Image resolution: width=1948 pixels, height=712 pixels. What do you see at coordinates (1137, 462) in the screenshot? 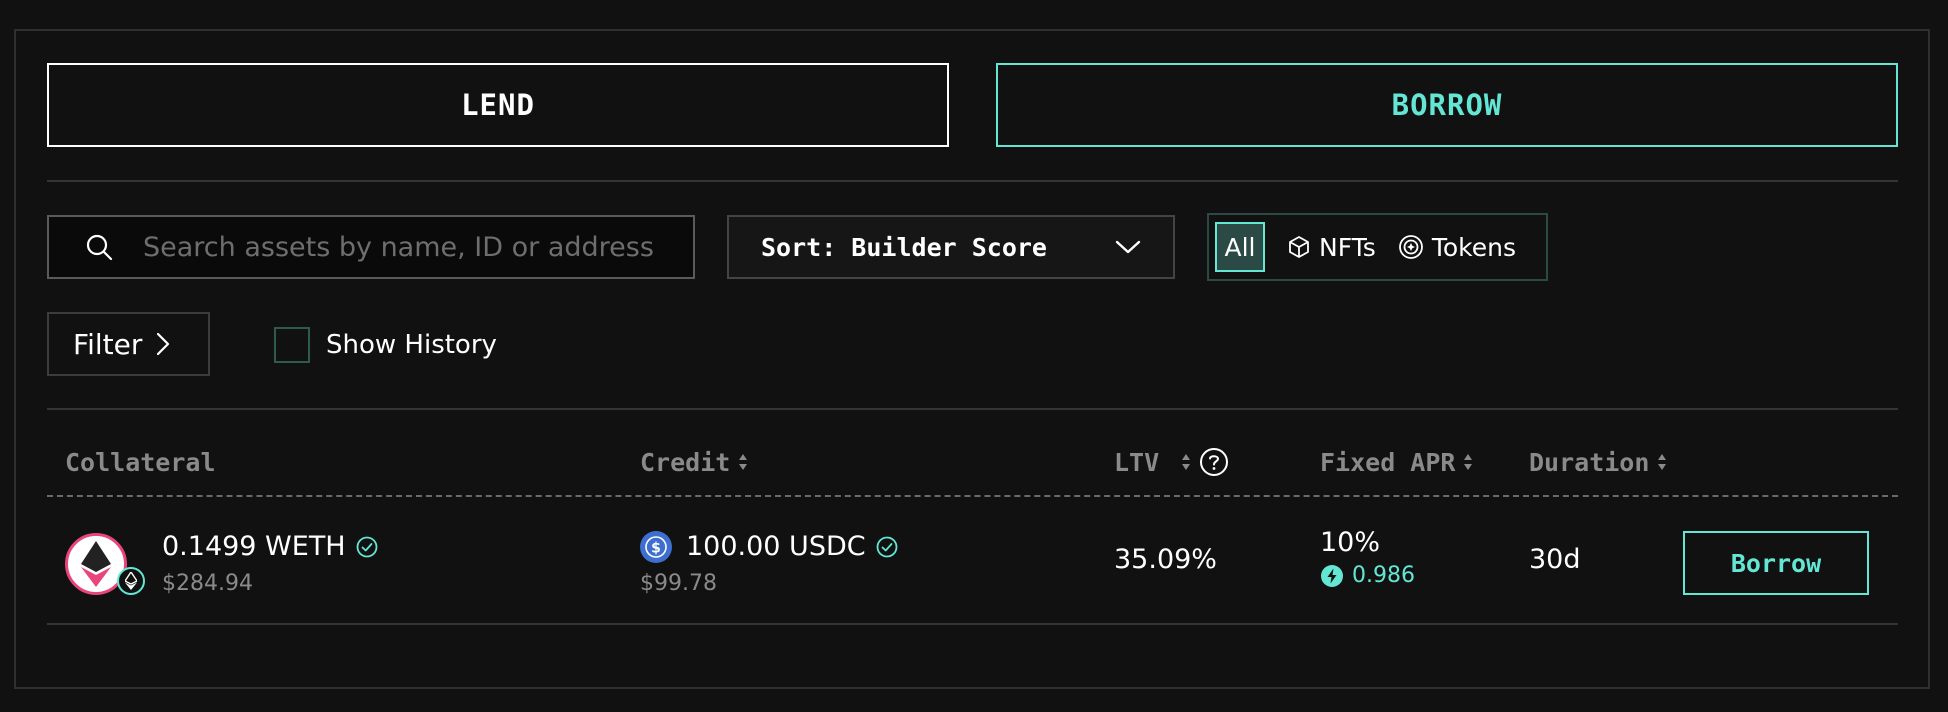
I see `header-ltv-label: LTV` at bounding box center [1137, 462].